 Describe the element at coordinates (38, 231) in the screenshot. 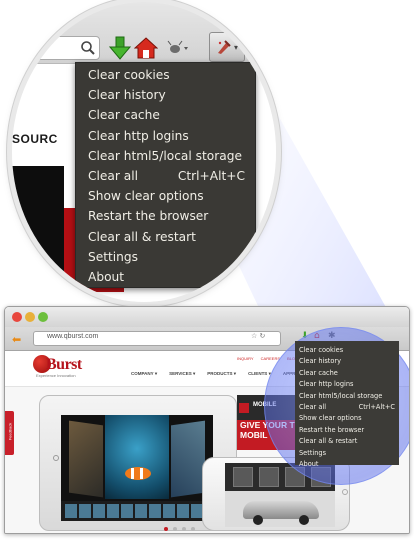

I see `page-dark-panel` at that location.